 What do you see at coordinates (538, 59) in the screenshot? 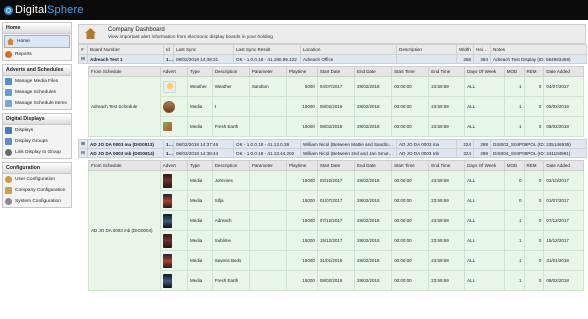
I see `notes: Adreach Test Display (ID: 564883459)` at bounding box center [538, 59].